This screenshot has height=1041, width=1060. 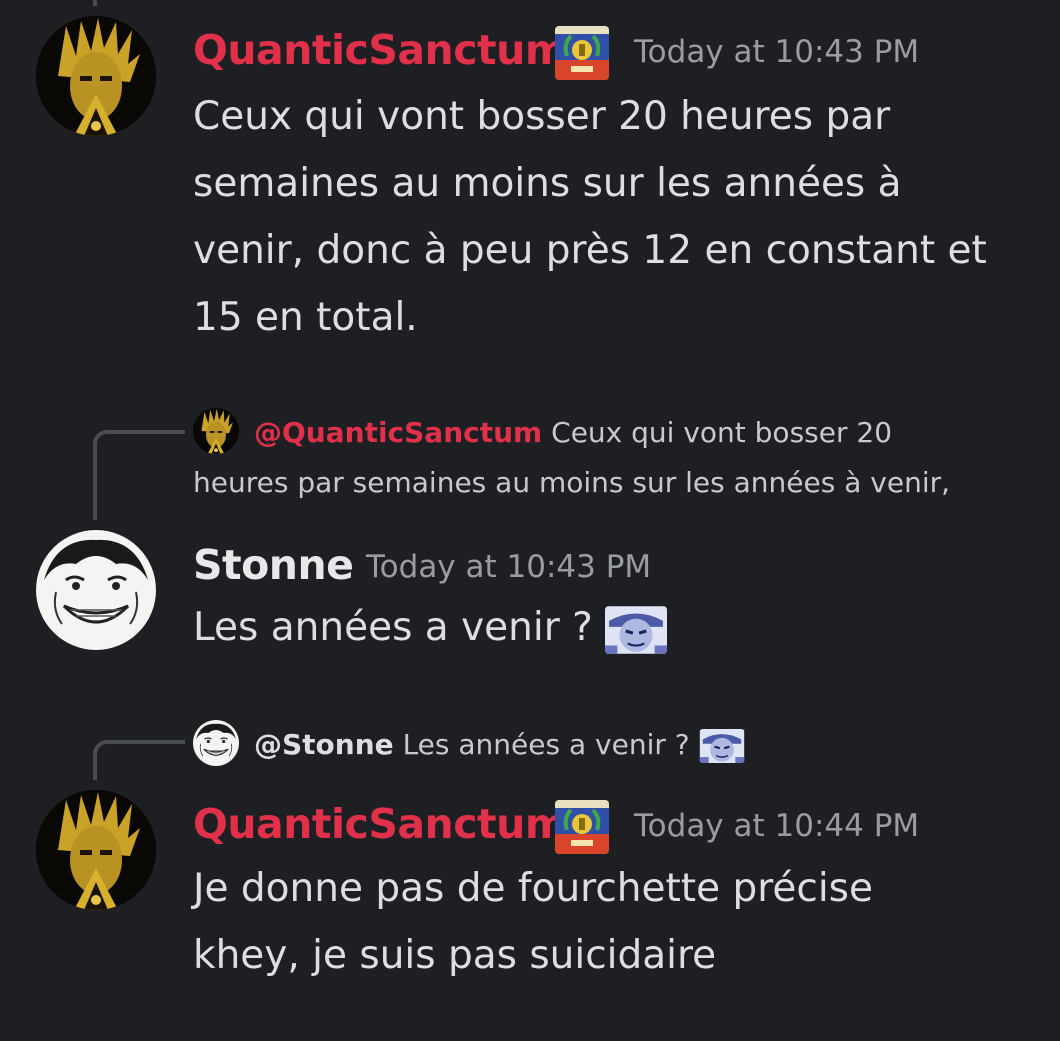 I want to click on reply-mention: @Stonne, so click(x=324, y=744).